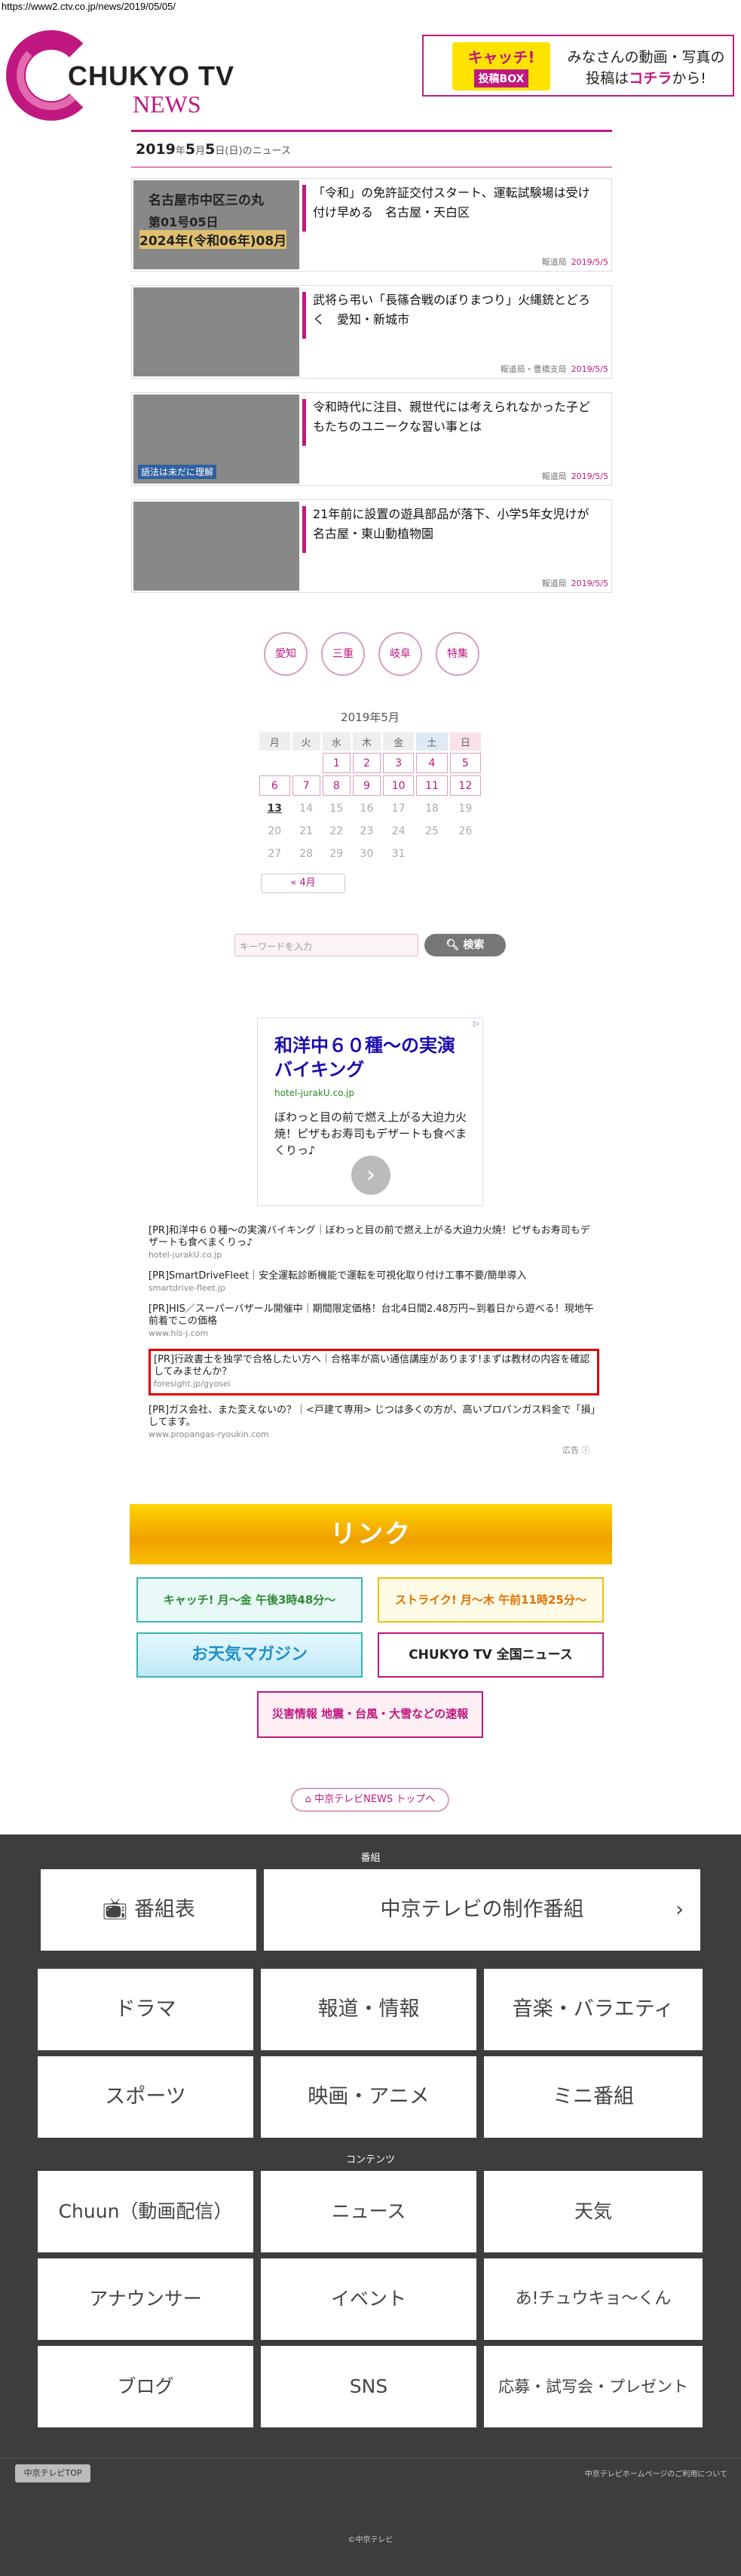 The height and width of the screenshot is (2576, 741). I want to click on footer-program-button: 音楽・バラエティ, so click(593, 2009).